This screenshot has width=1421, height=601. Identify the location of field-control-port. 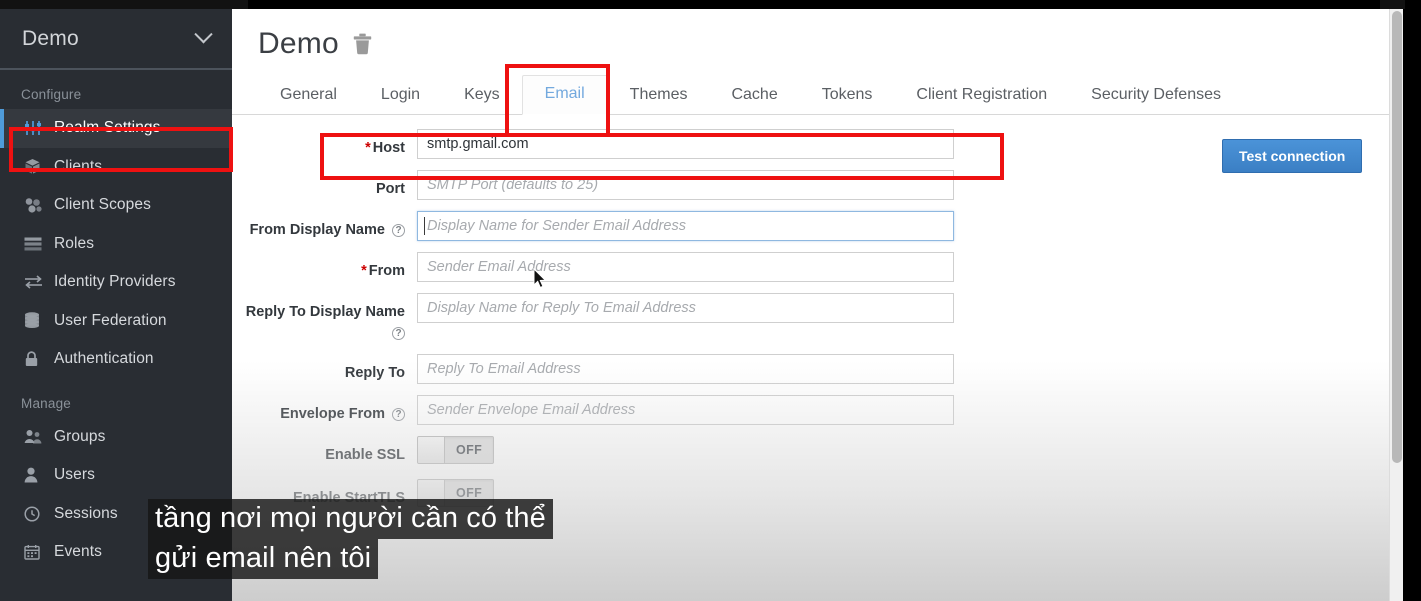
(685, 185).